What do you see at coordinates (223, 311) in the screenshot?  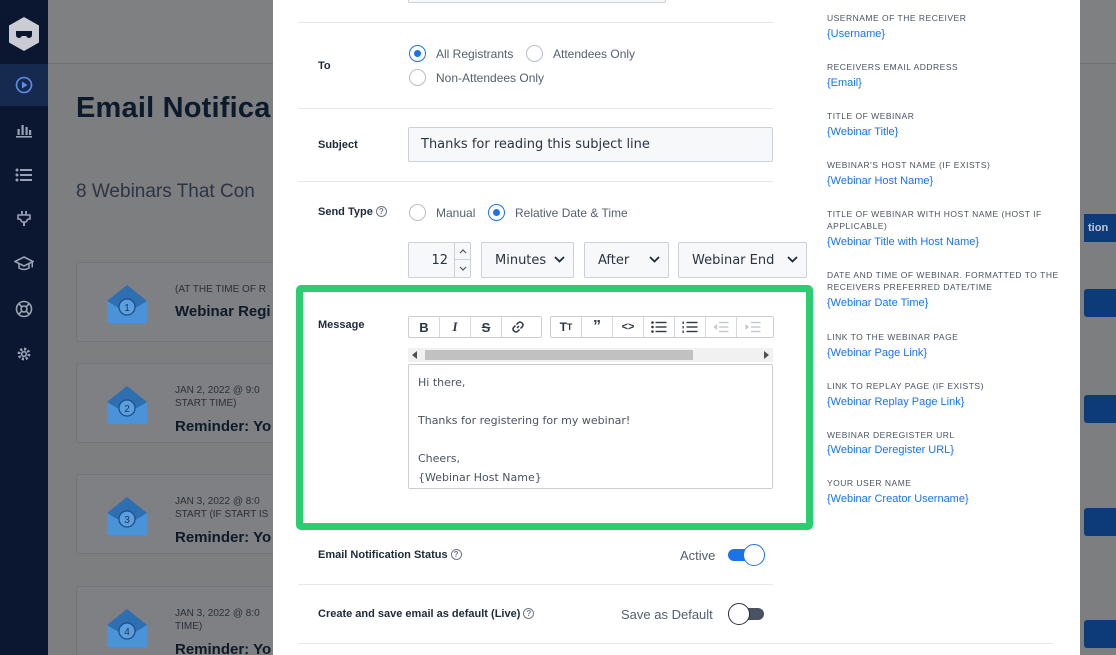 I see `card-name: Webinar Regi` at bounding box center [223, 311].